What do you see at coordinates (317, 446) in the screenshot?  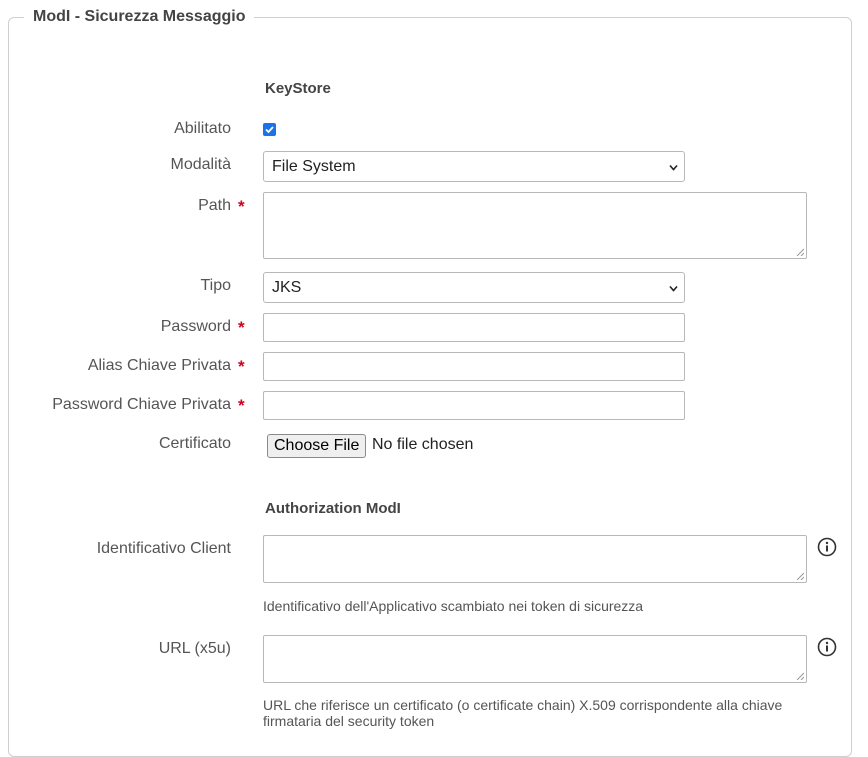 I see `choose-file-button: Choose File` at bounding box center [317, 446].